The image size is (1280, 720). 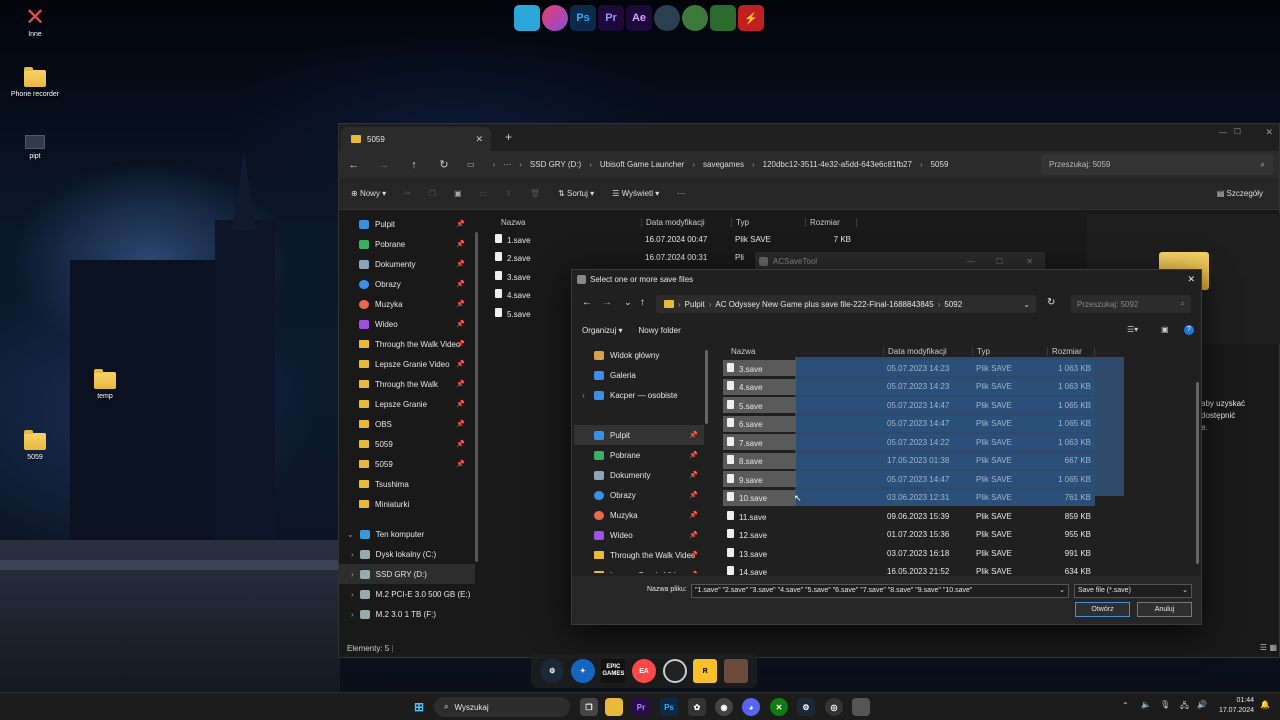 I want to click on desktop-icon-temp: temp, so click(x=105, y=384).